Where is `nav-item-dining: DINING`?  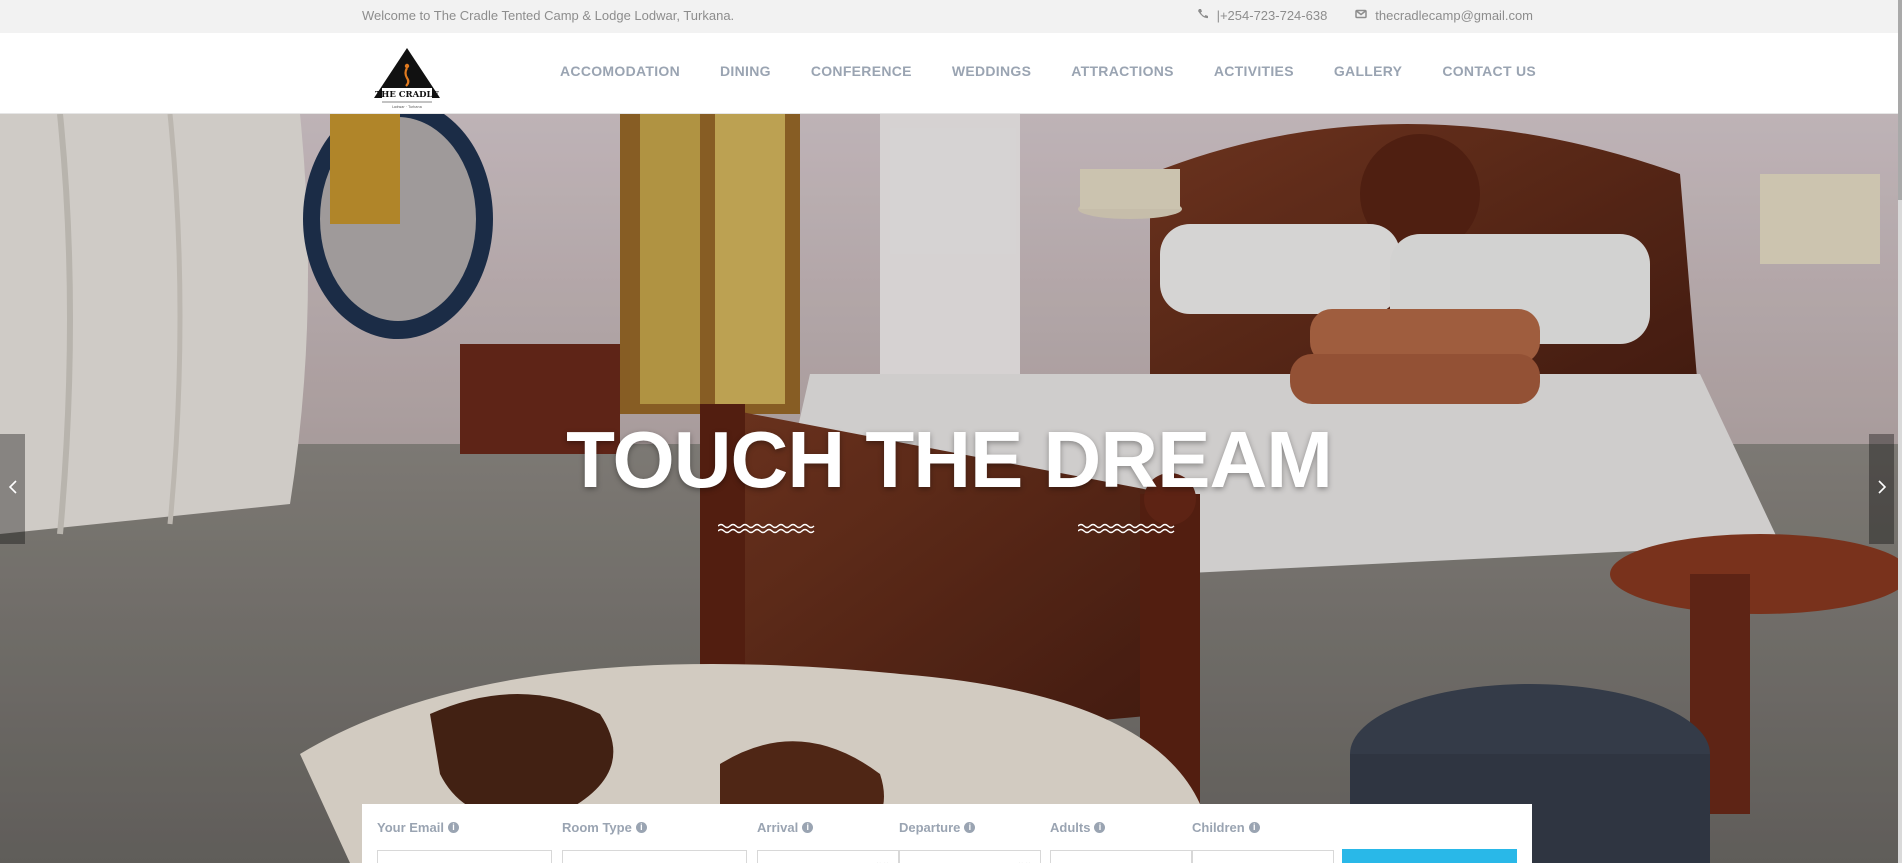
nav-item-dining: DINING is located at coordinates (745, 71).